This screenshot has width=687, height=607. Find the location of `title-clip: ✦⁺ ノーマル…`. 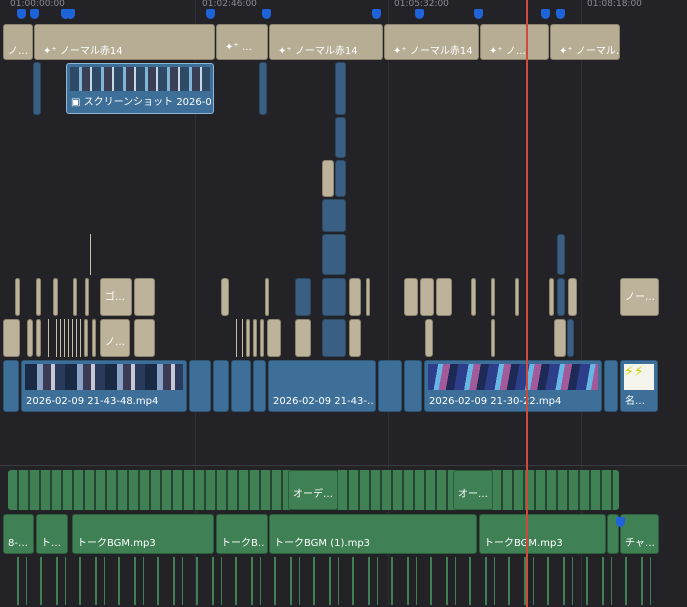

title-clip: ✦⁺ ノーマル… is located at coordinates (585, 42).